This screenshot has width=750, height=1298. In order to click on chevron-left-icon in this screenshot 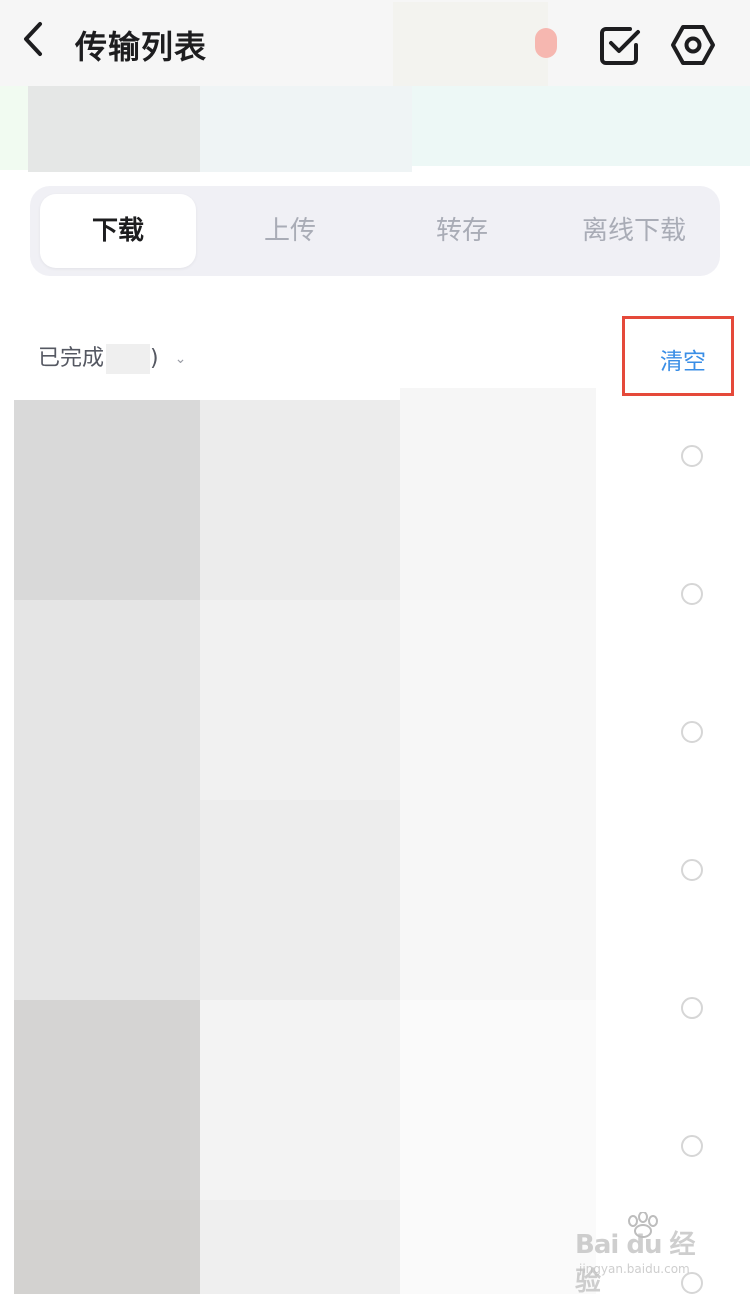, I will do `click(33, 39)`.